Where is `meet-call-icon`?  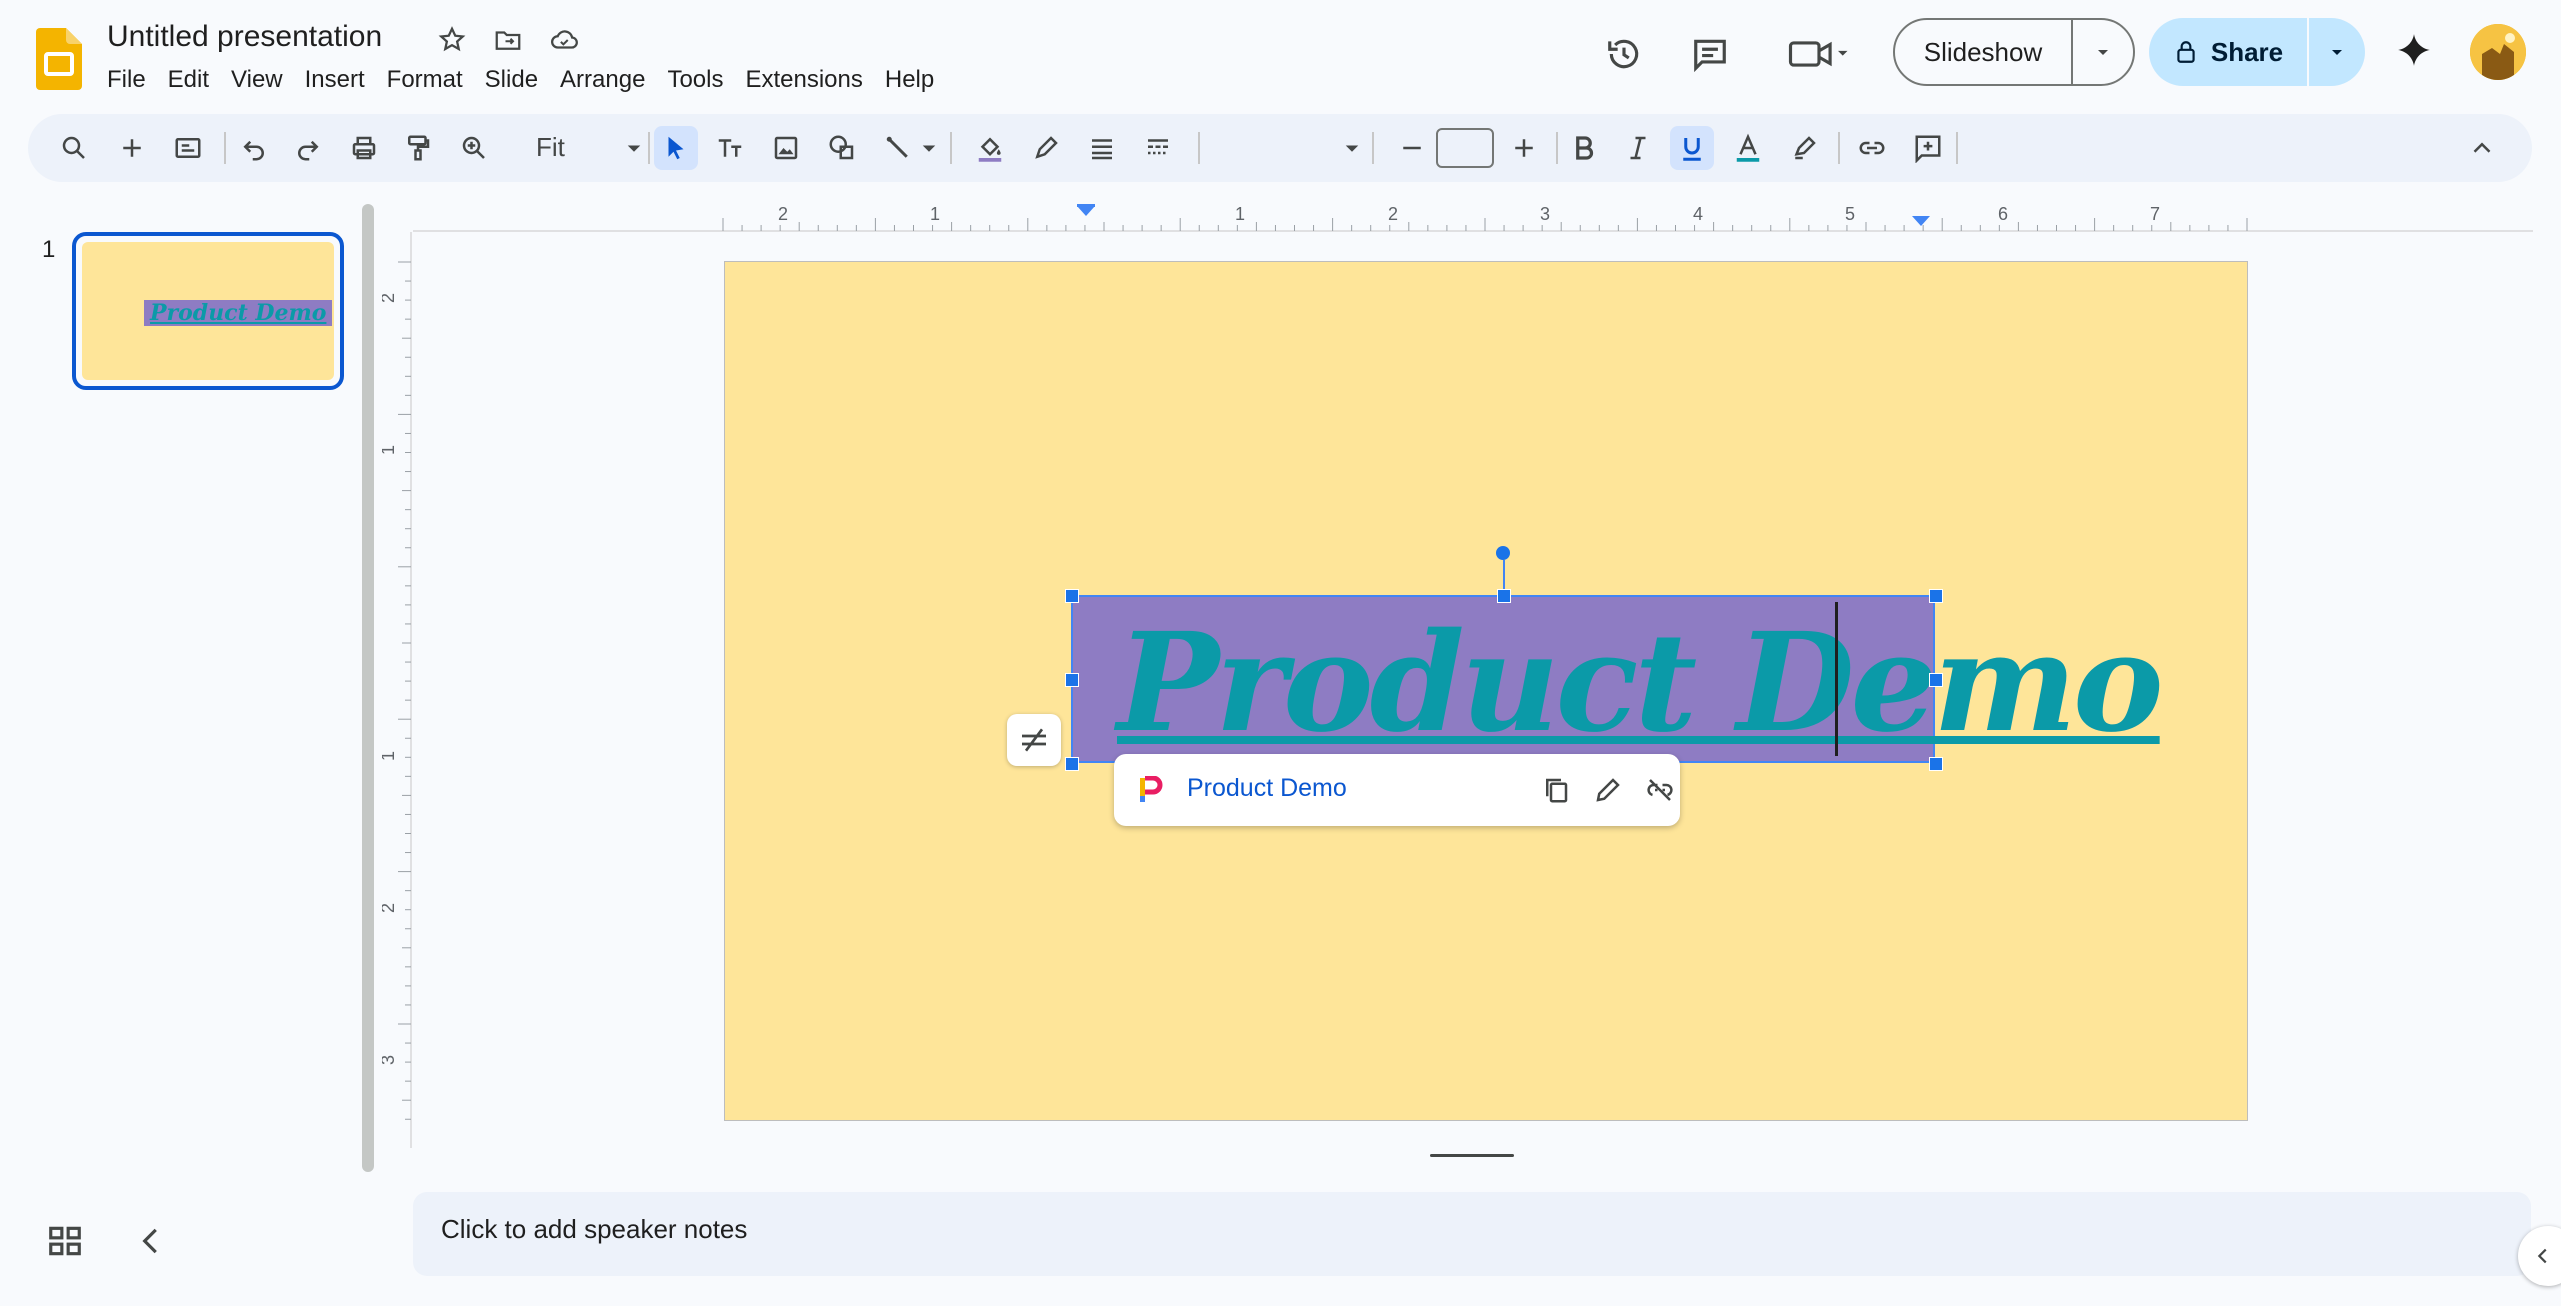 meet-call-icon is located at coordinates (1819, 54).